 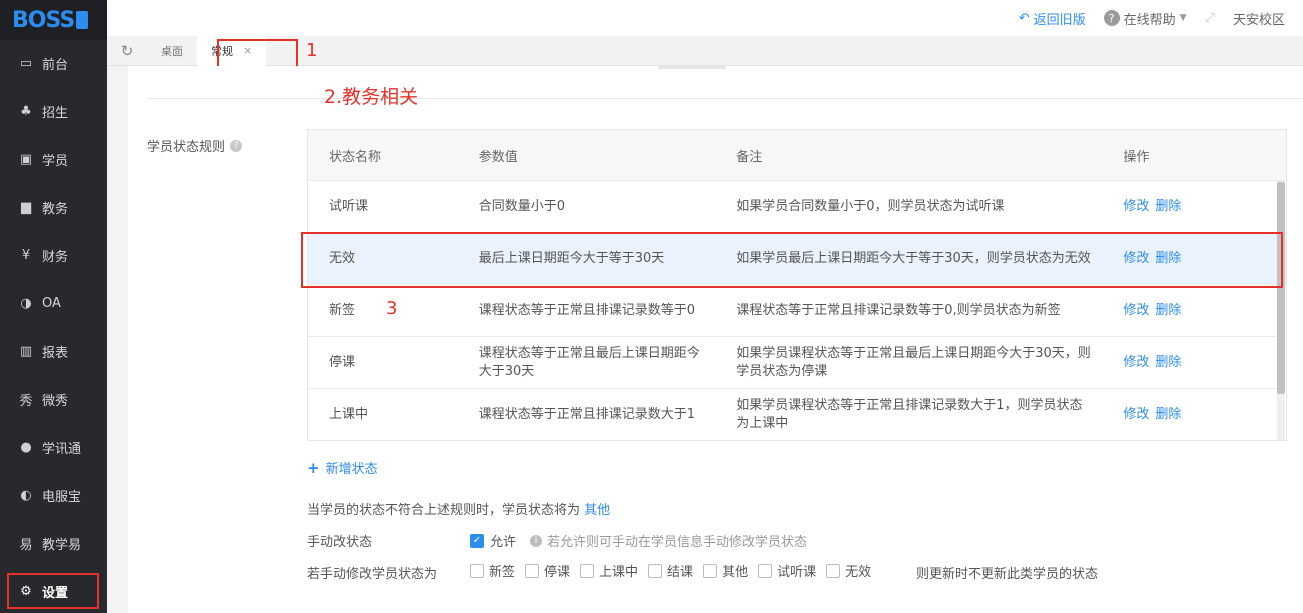 I want to click on collapse-handle, so click(x=692, y=67).